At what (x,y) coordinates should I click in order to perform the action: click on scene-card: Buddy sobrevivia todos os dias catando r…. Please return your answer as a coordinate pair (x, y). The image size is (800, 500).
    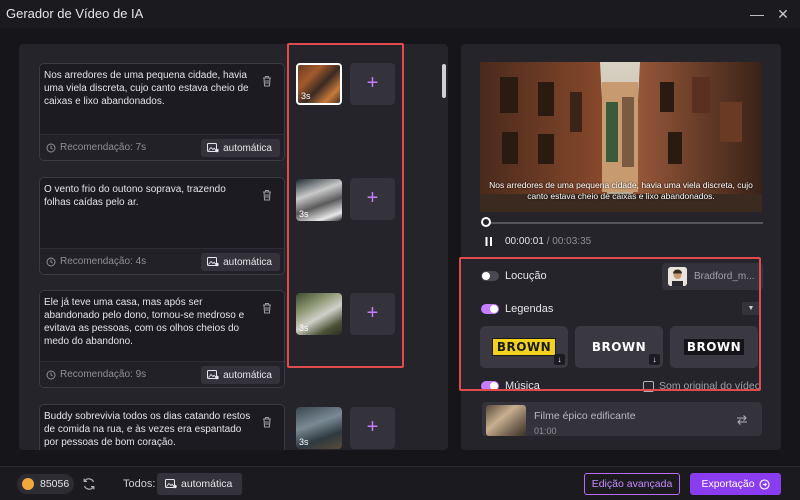
    Looking at the image, I should click on (162, 427).